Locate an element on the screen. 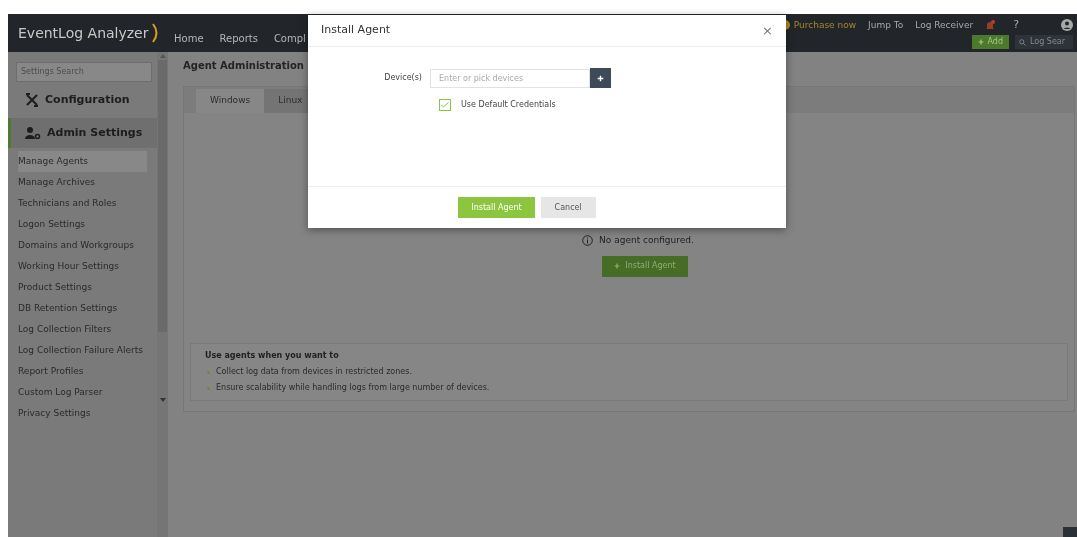  add-button: Add is located at coordinates (990, 42).